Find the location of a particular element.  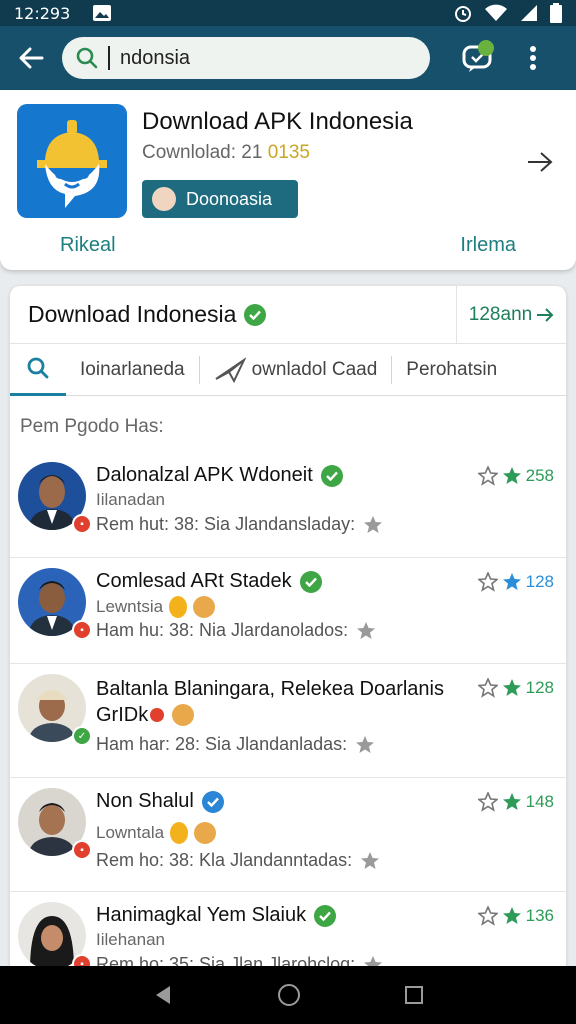

search-input is located at coordinates (255, 58).